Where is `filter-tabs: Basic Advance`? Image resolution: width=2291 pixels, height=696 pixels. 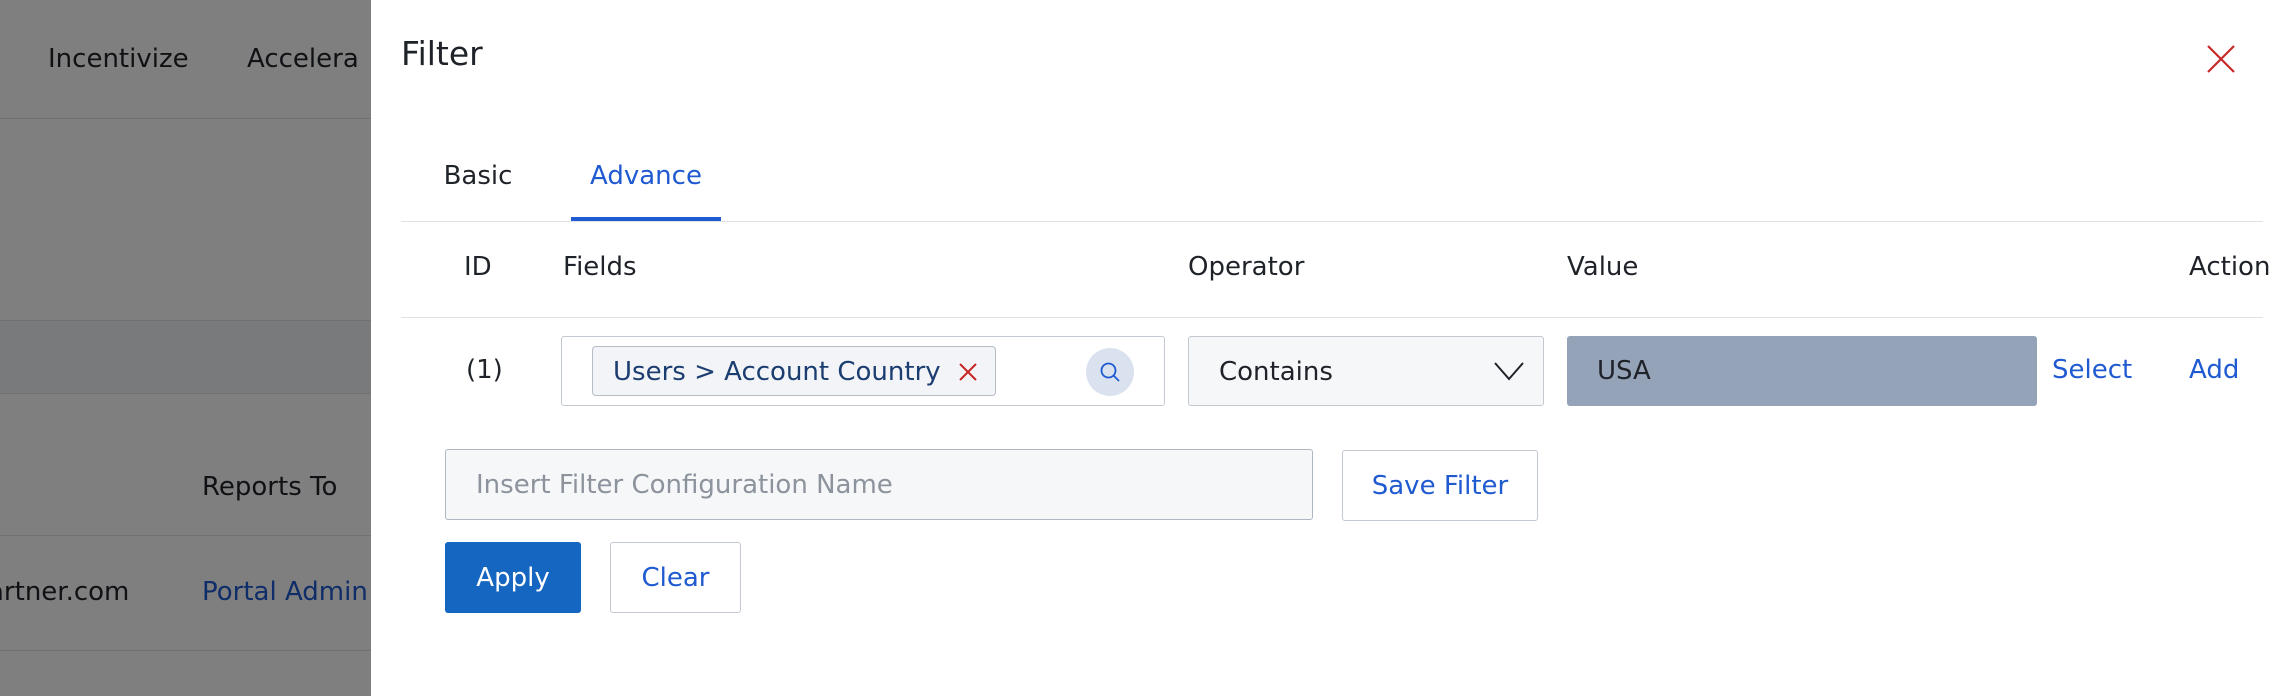 filter-tabs: Basic Advance is located at coordinates (1332, 186).